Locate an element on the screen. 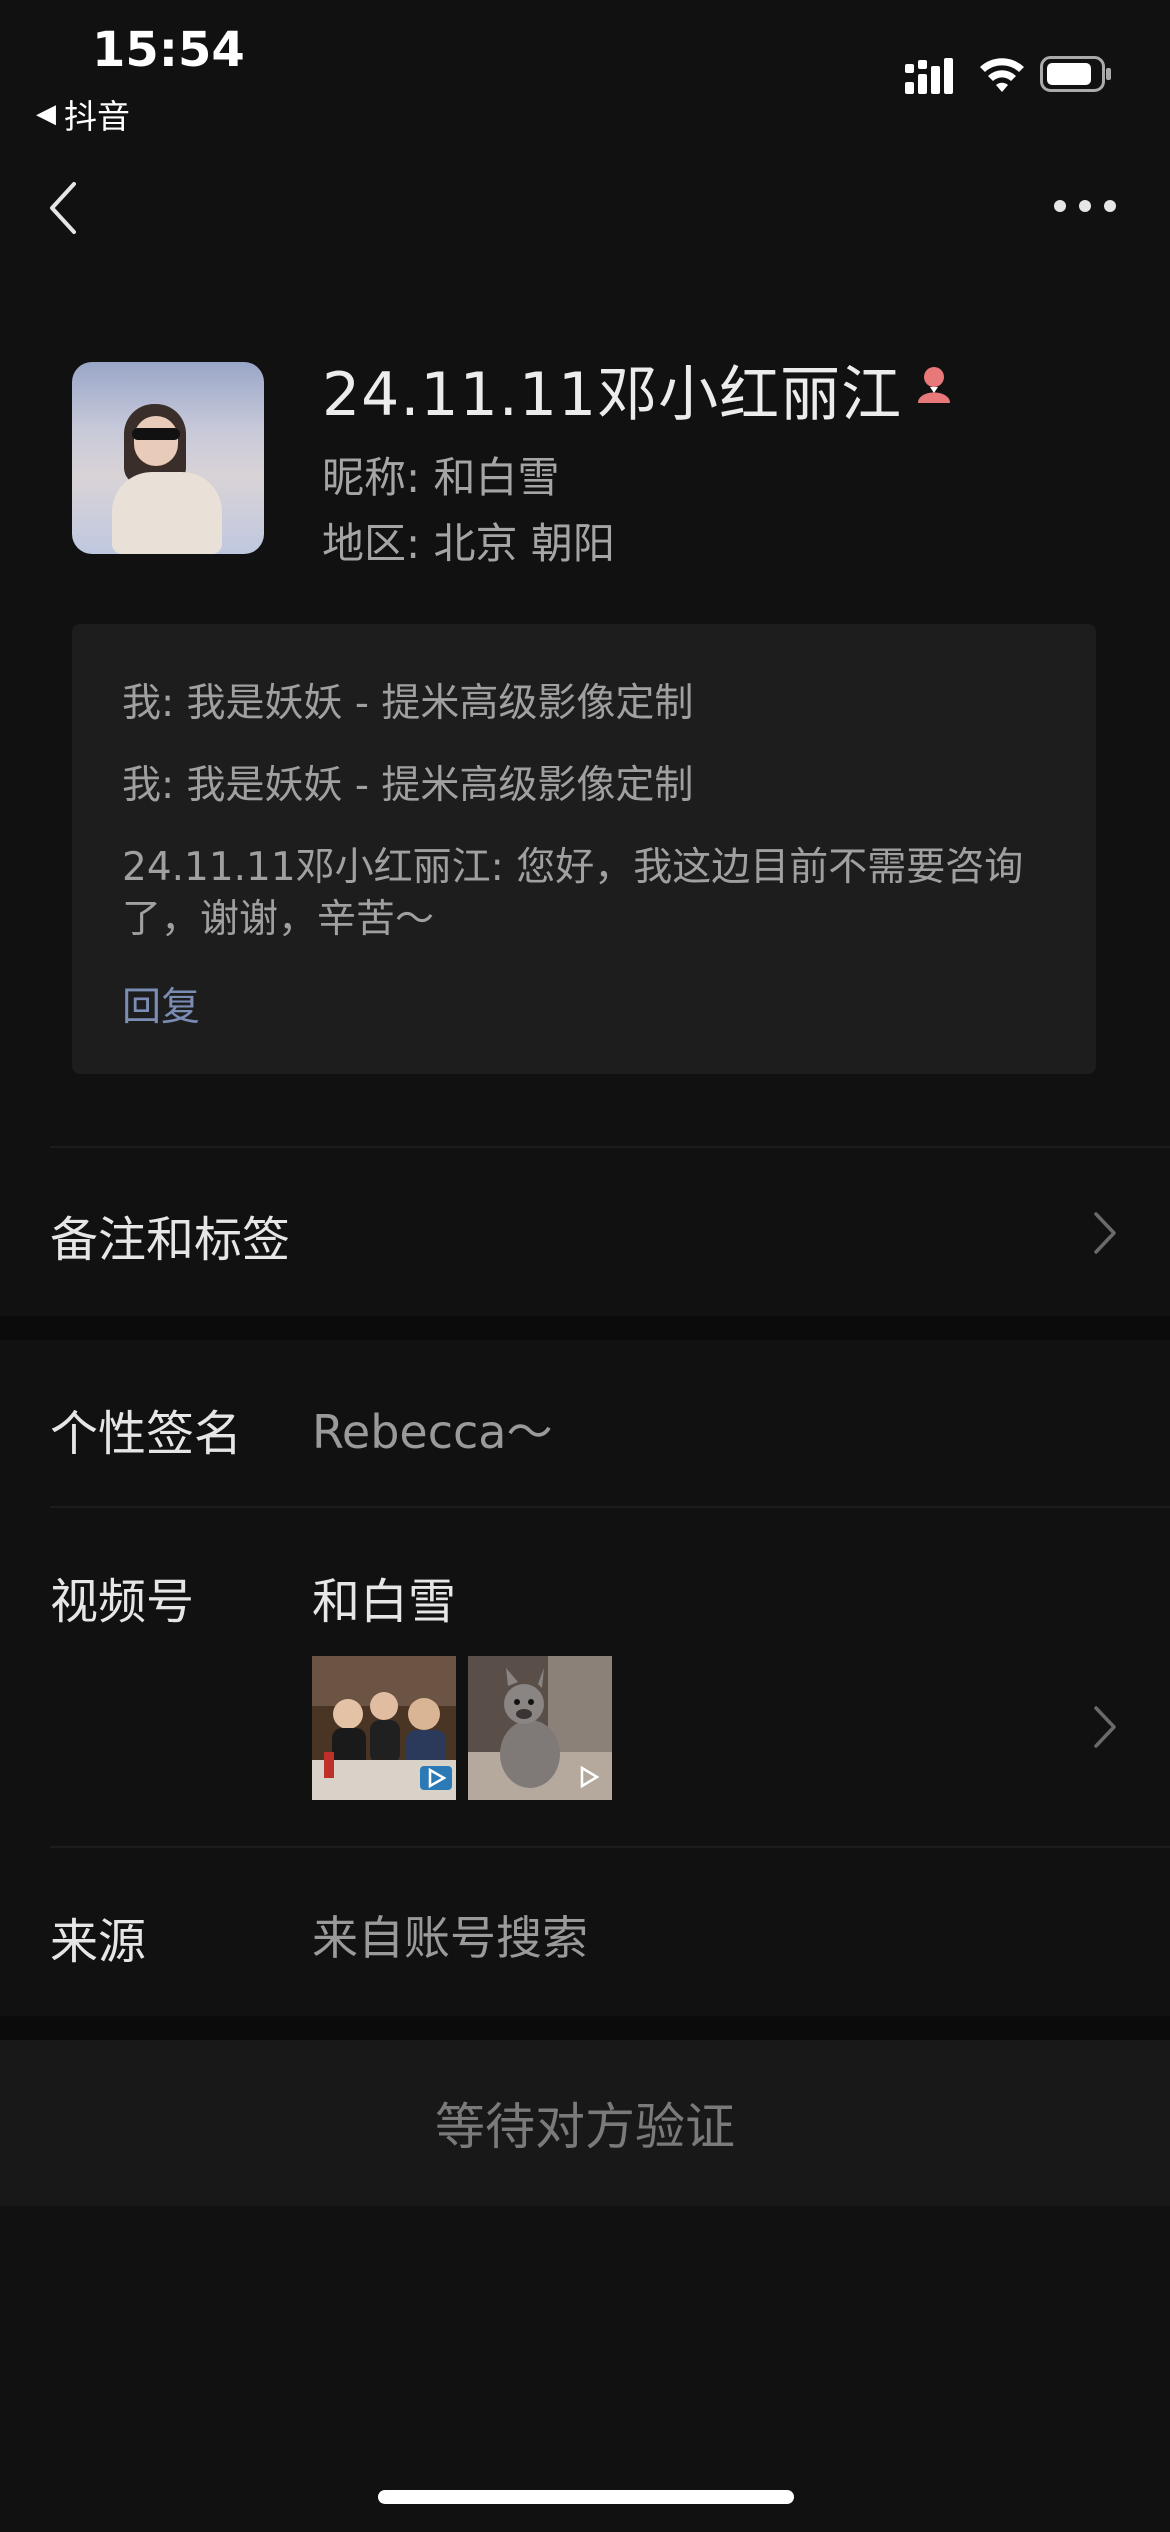 This screenshot has height=2532, width=1170. region: 地区: 北京 朝阳 is located at coordinates (468, 543).